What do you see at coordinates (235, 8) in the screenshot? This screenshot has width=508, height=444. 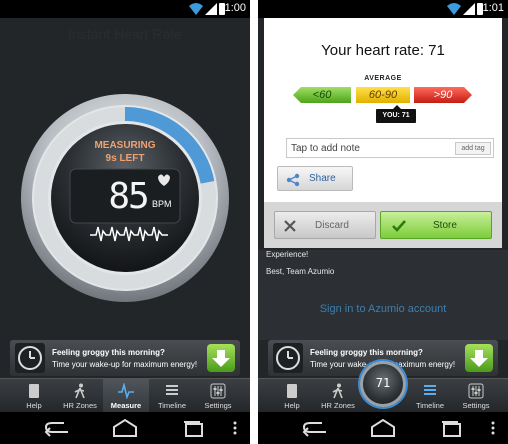 I see `status-time: 1:00` at bounding box center [235, 8].